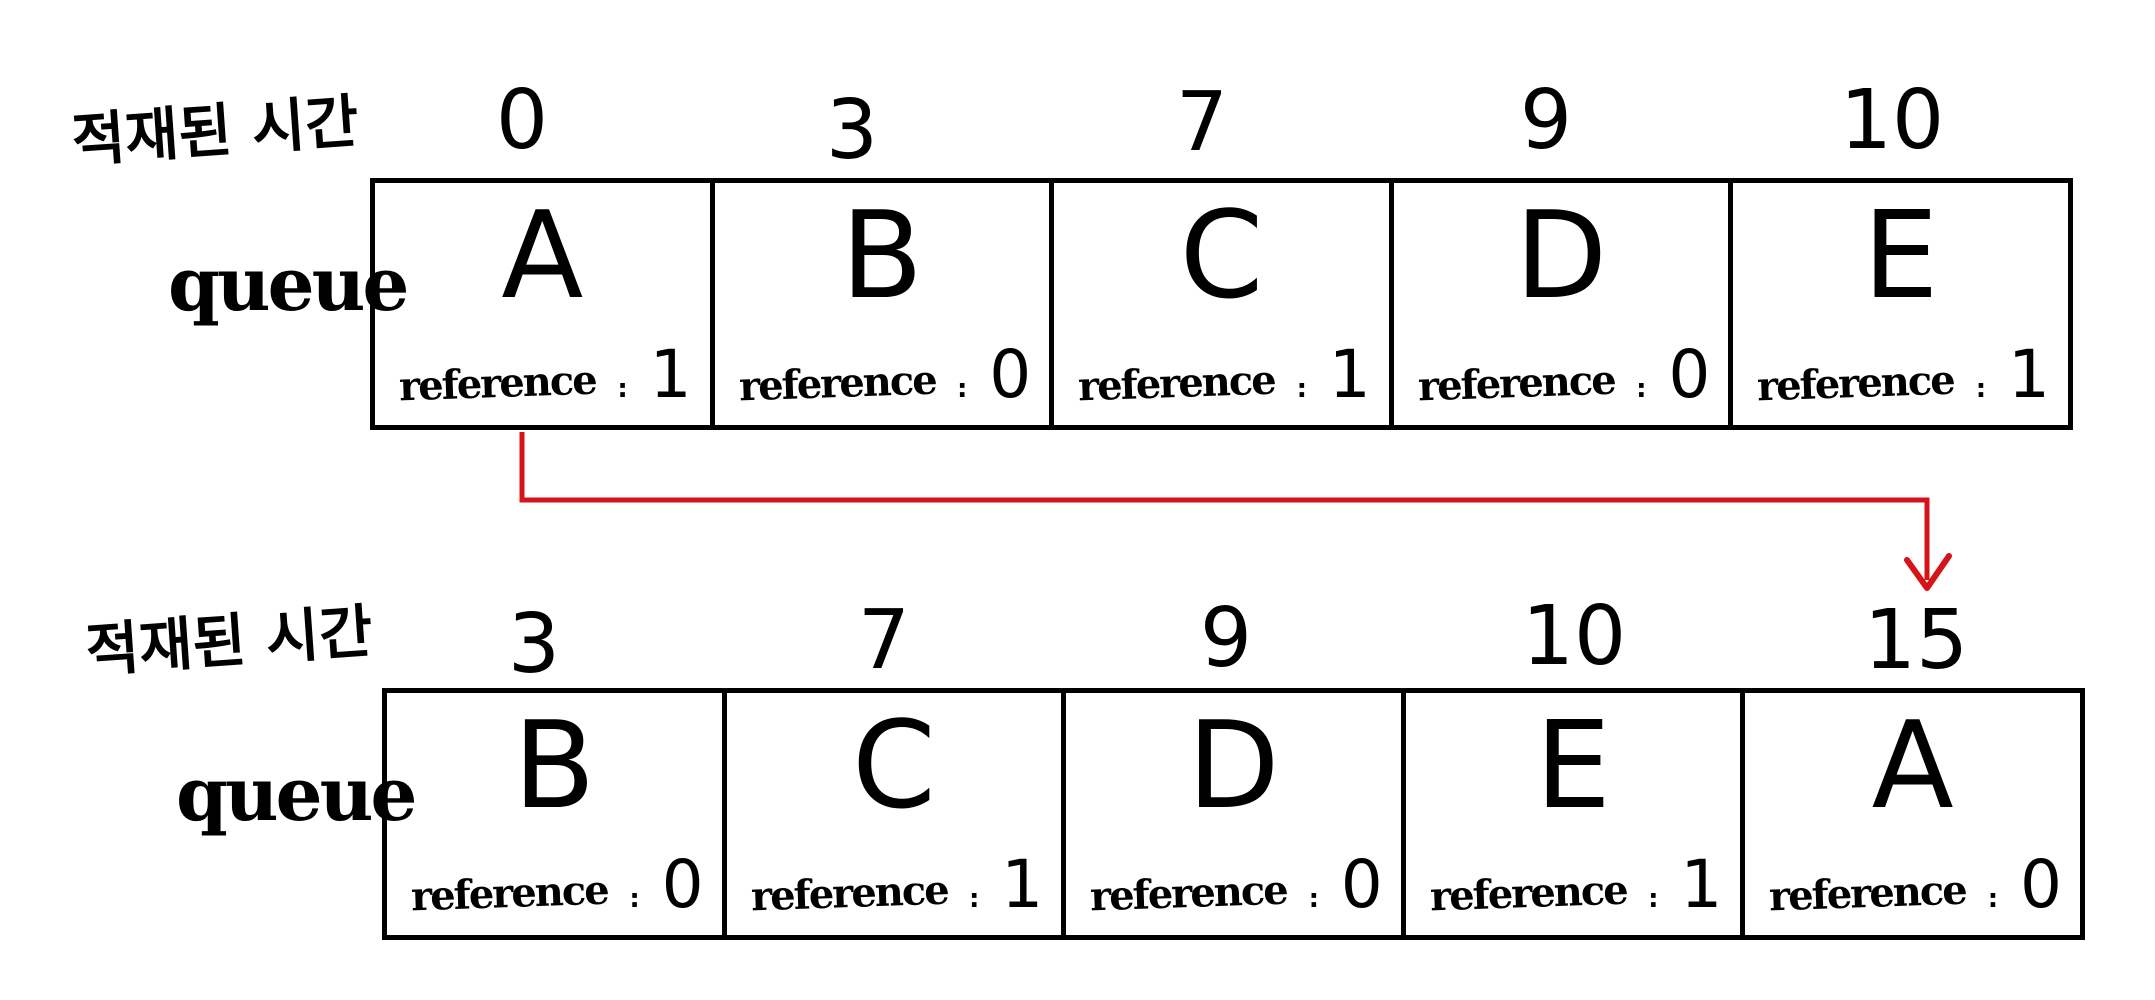 The image size is (2155, 1000). I want to click on tick-before-3: 9, so click(1546, 120).